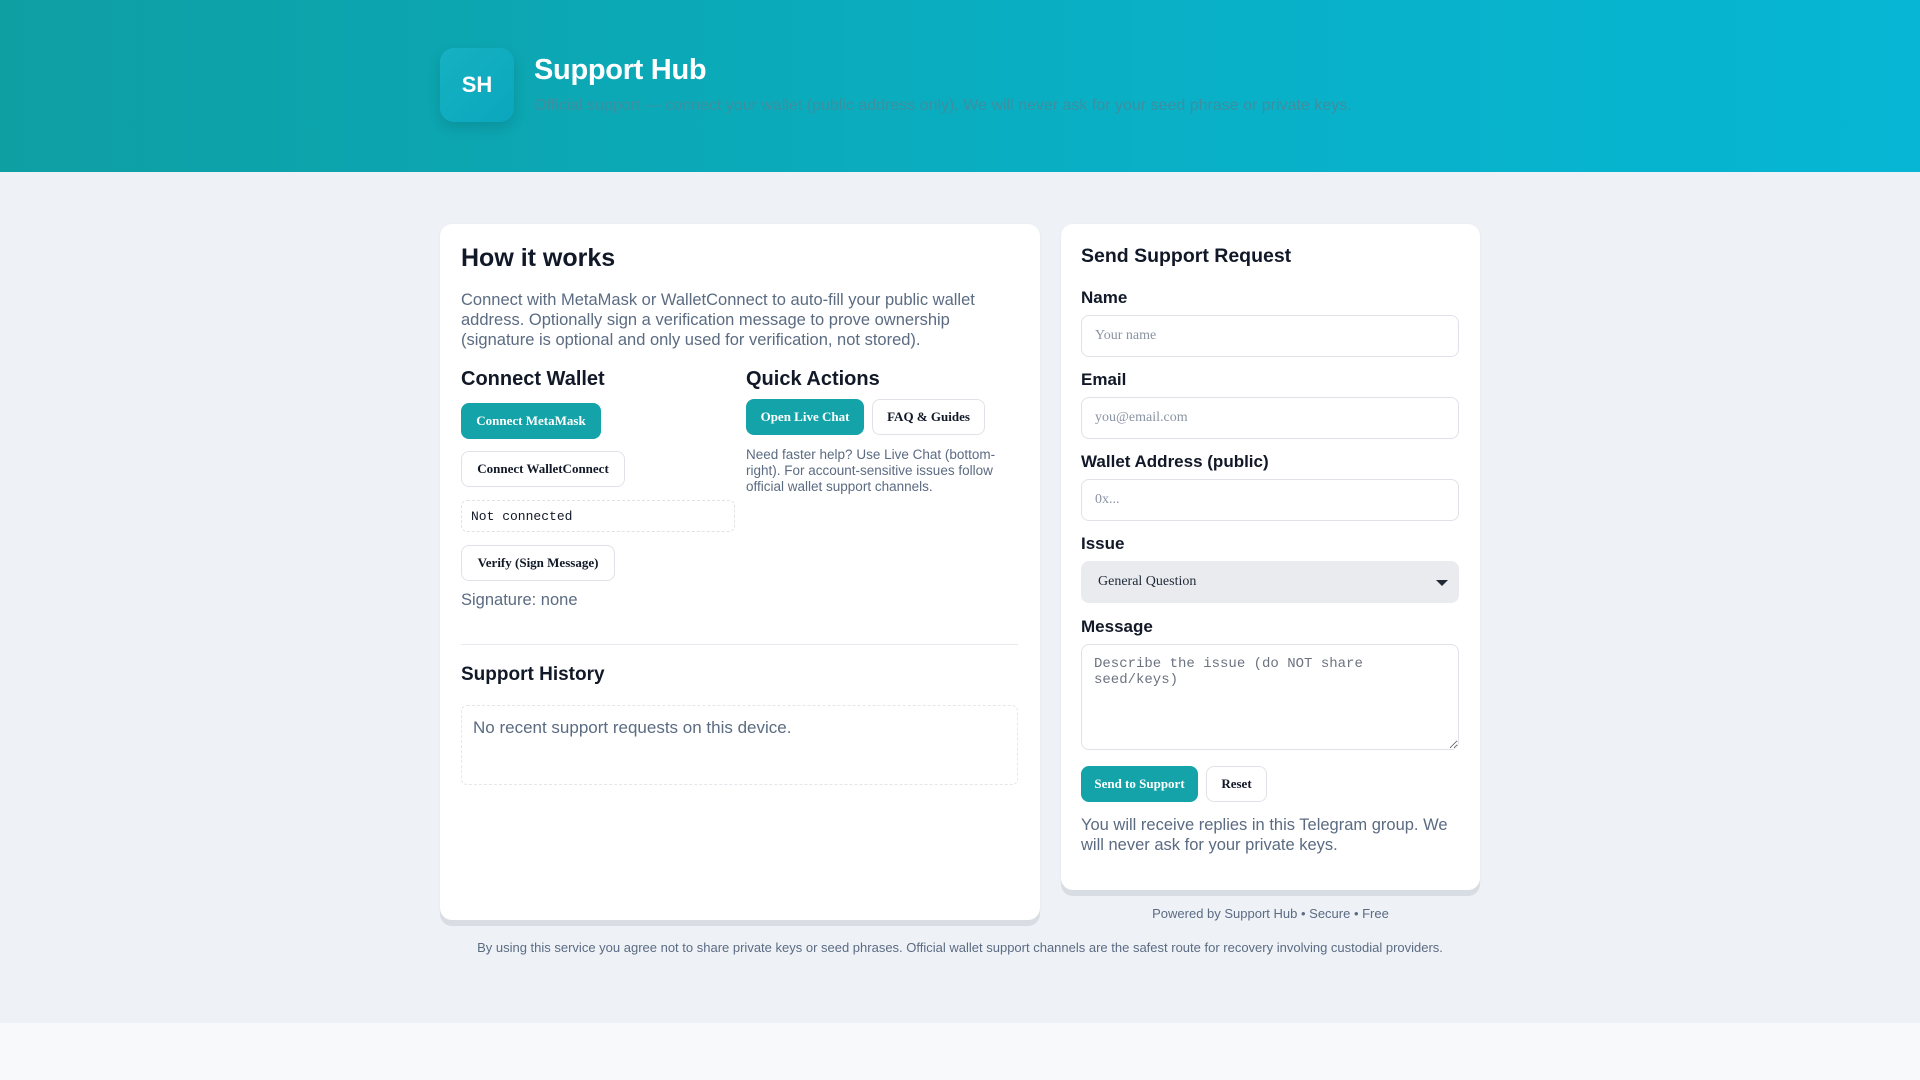 This screenshot has width=1920, height=1080. Describe the element at coordinates (1175, 461) in the screenshot. I see `wallet-address-label: Wallet Address (public)` at that location.